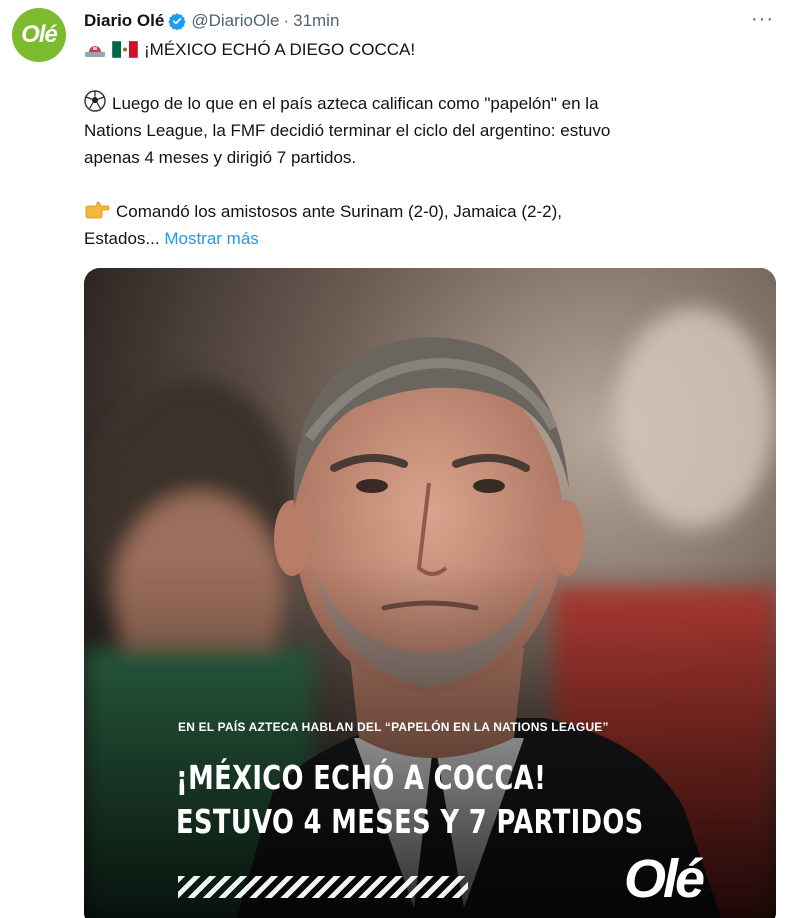  What do you see at coordinates (235, 21) in the screenshot?
I see `handle: @DiarioOle` at bounding box center [235, 21].